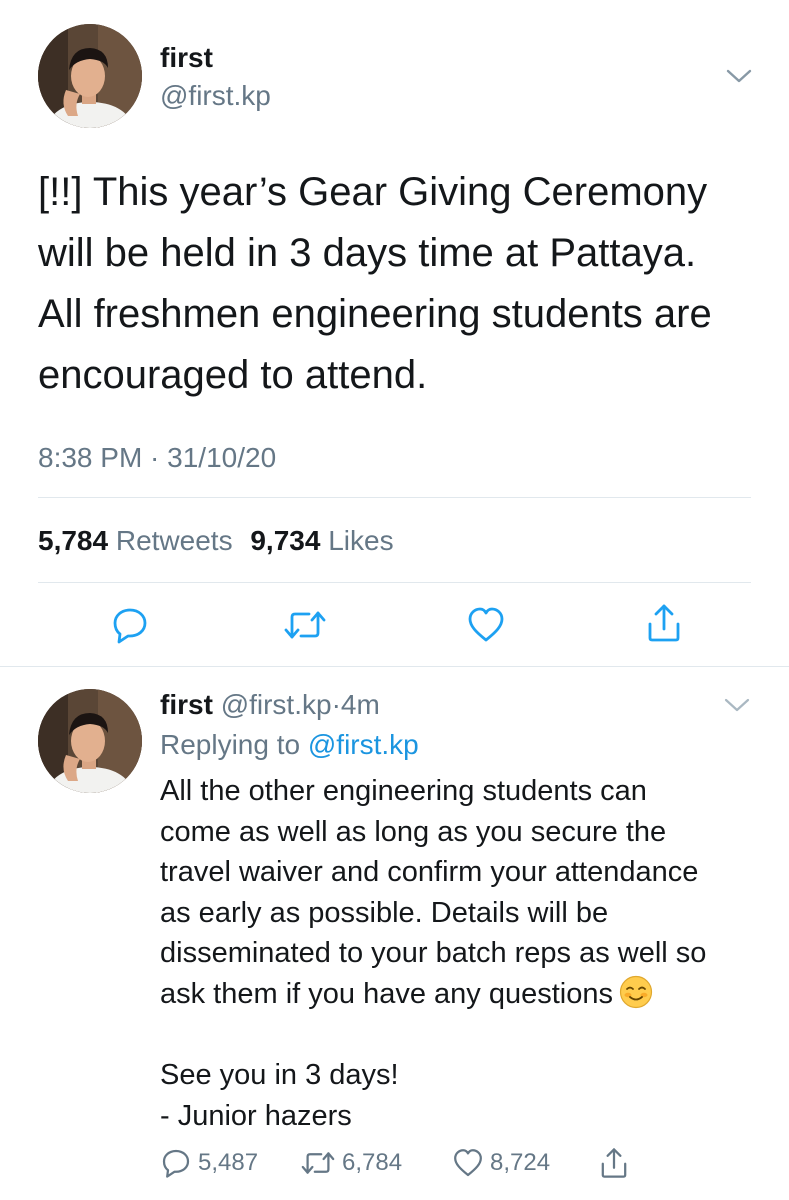  I want to click on like-count: 8,724, so click(520, 1162).